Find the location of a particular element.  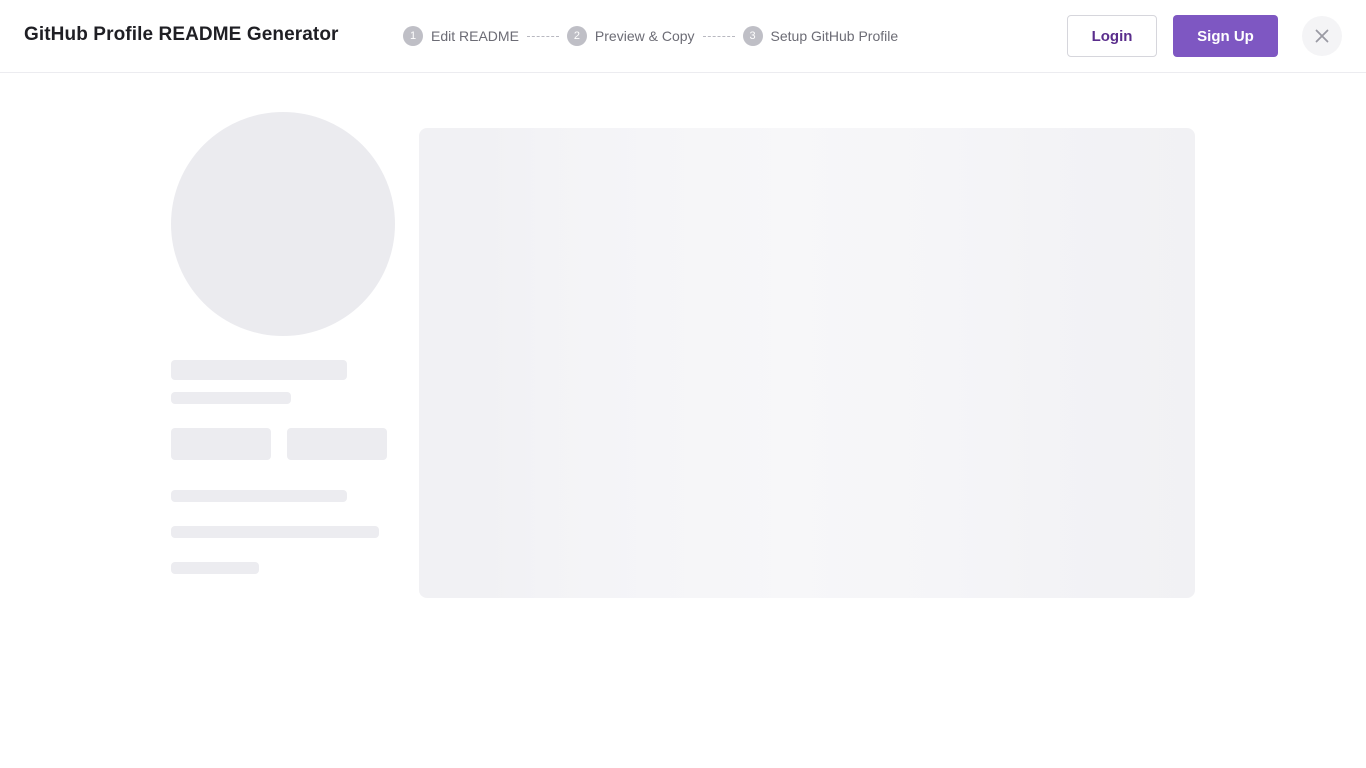

avatar-placeholder is located at coordinates (283, 224).